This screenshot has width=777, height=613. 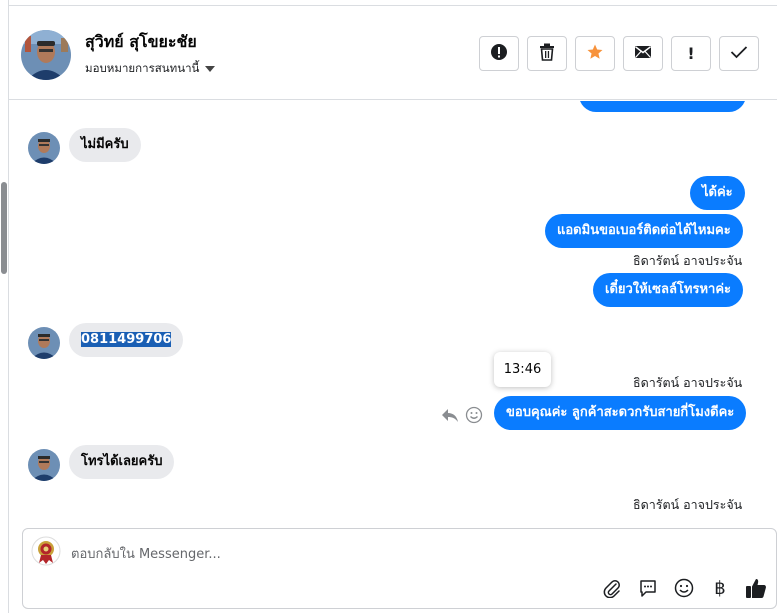 I want to click on mark-spam-button, so click(x=499, y=53).